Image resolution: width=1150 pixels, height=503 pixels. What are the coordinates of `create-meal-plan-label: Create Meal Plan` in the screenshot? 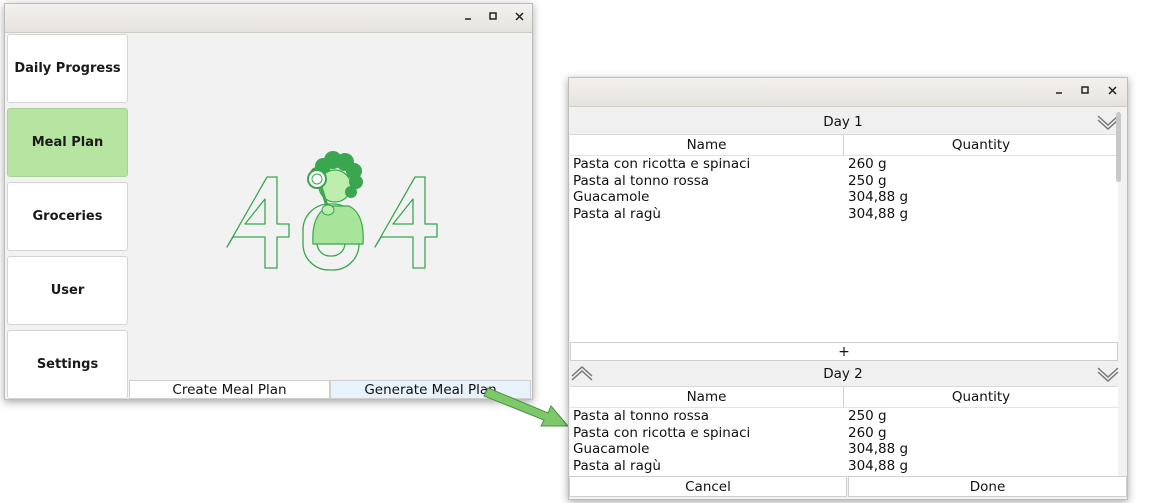 It's located at (229, 389).